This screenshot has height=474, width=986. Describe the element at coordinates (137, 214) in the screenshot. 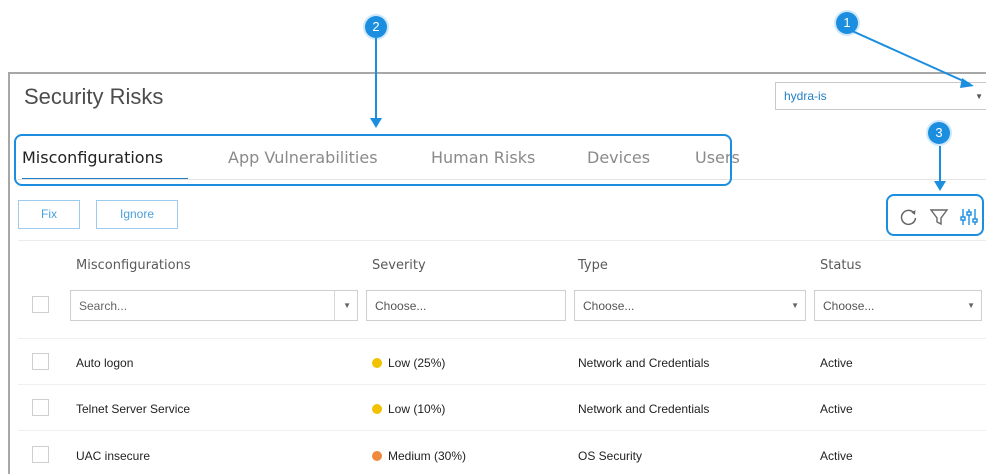

I see `ignore-button: Ignore` at that location.